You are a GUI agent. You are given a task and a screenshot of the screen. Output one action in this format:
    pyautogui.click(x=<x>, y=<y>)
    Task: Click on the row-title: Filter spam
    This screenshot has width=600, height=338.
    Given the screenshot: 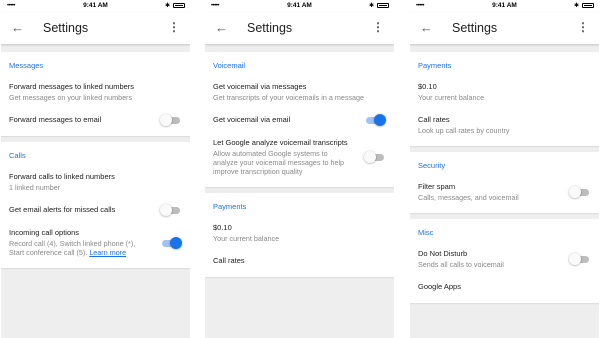 What is the action you would take?
    pyautogui.click(x=437, y=186)
    